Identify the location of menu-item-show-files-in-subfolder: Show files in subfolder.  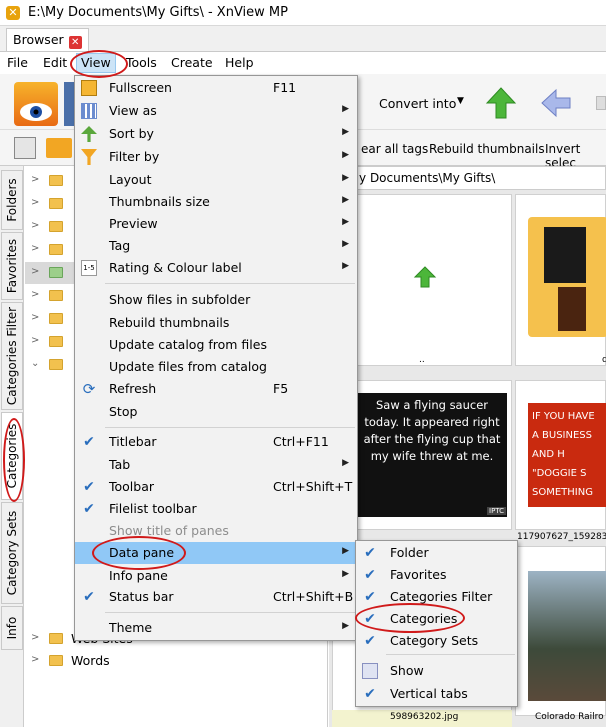
(216, 300).